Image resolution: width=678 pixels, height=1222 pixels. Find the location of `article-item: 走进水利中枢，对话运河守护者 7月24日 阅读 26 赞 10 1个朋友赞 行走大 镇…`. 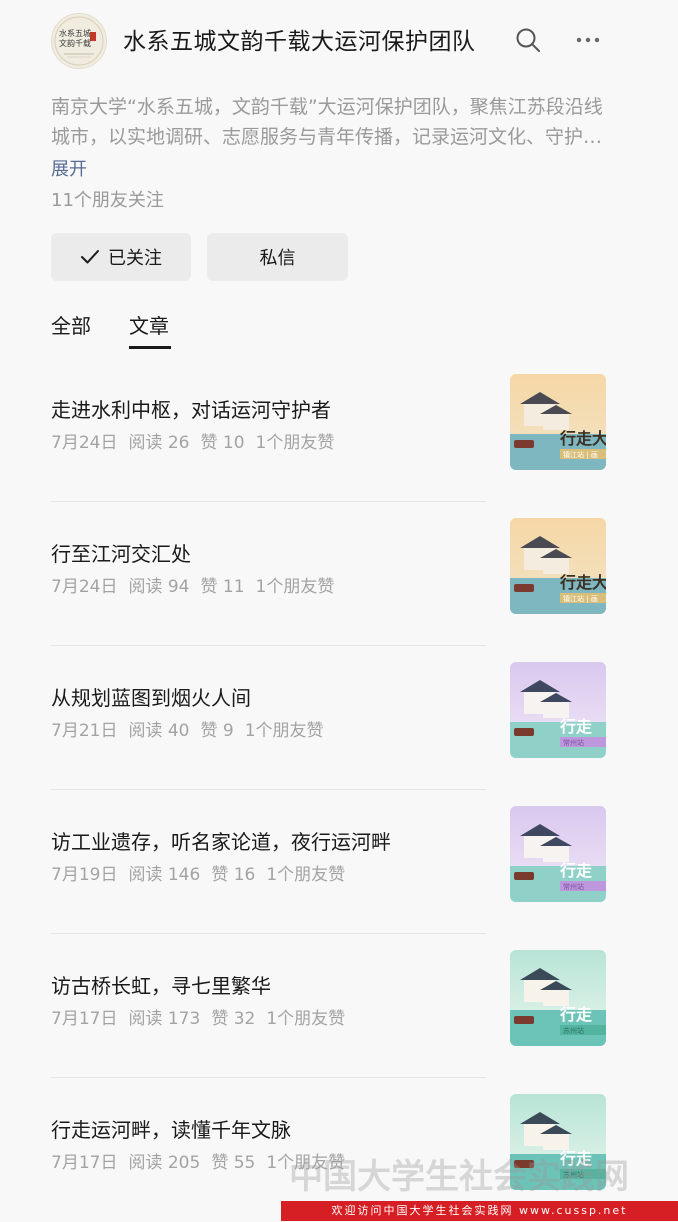

article-item: 走进水利中枢，对话运河守护者 7月24日 阅读 26 赞 10 1个朋友赞 行走大 镇… is located at coordinates (339, 430).